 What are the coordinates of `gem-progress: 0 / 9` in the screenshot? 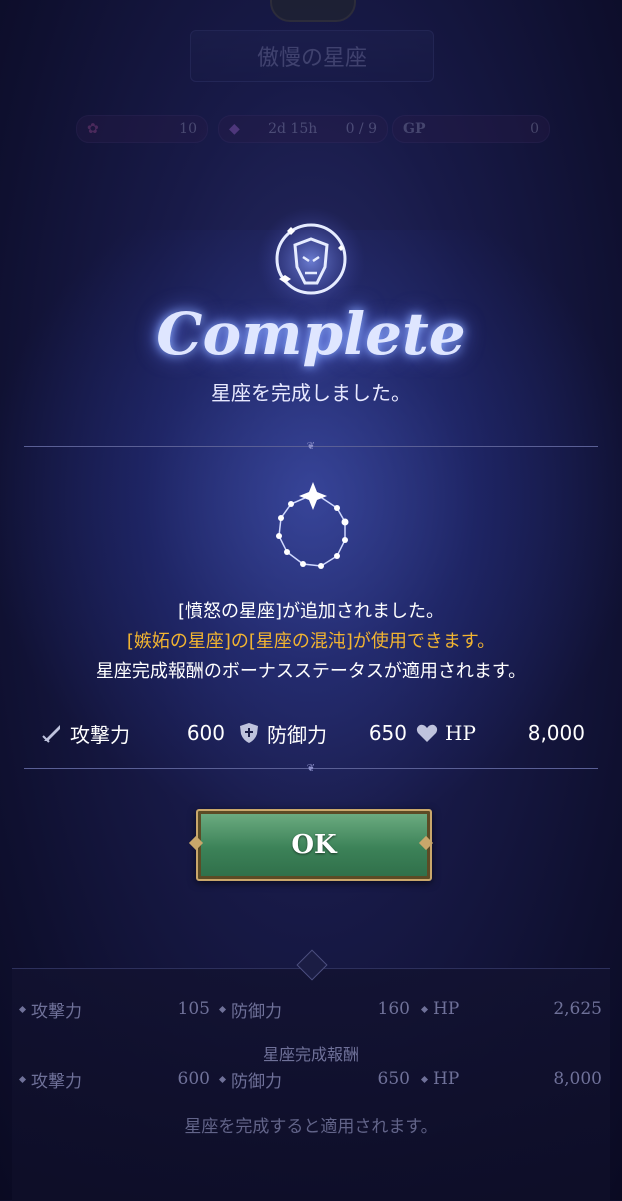 It's located at (361, 129).